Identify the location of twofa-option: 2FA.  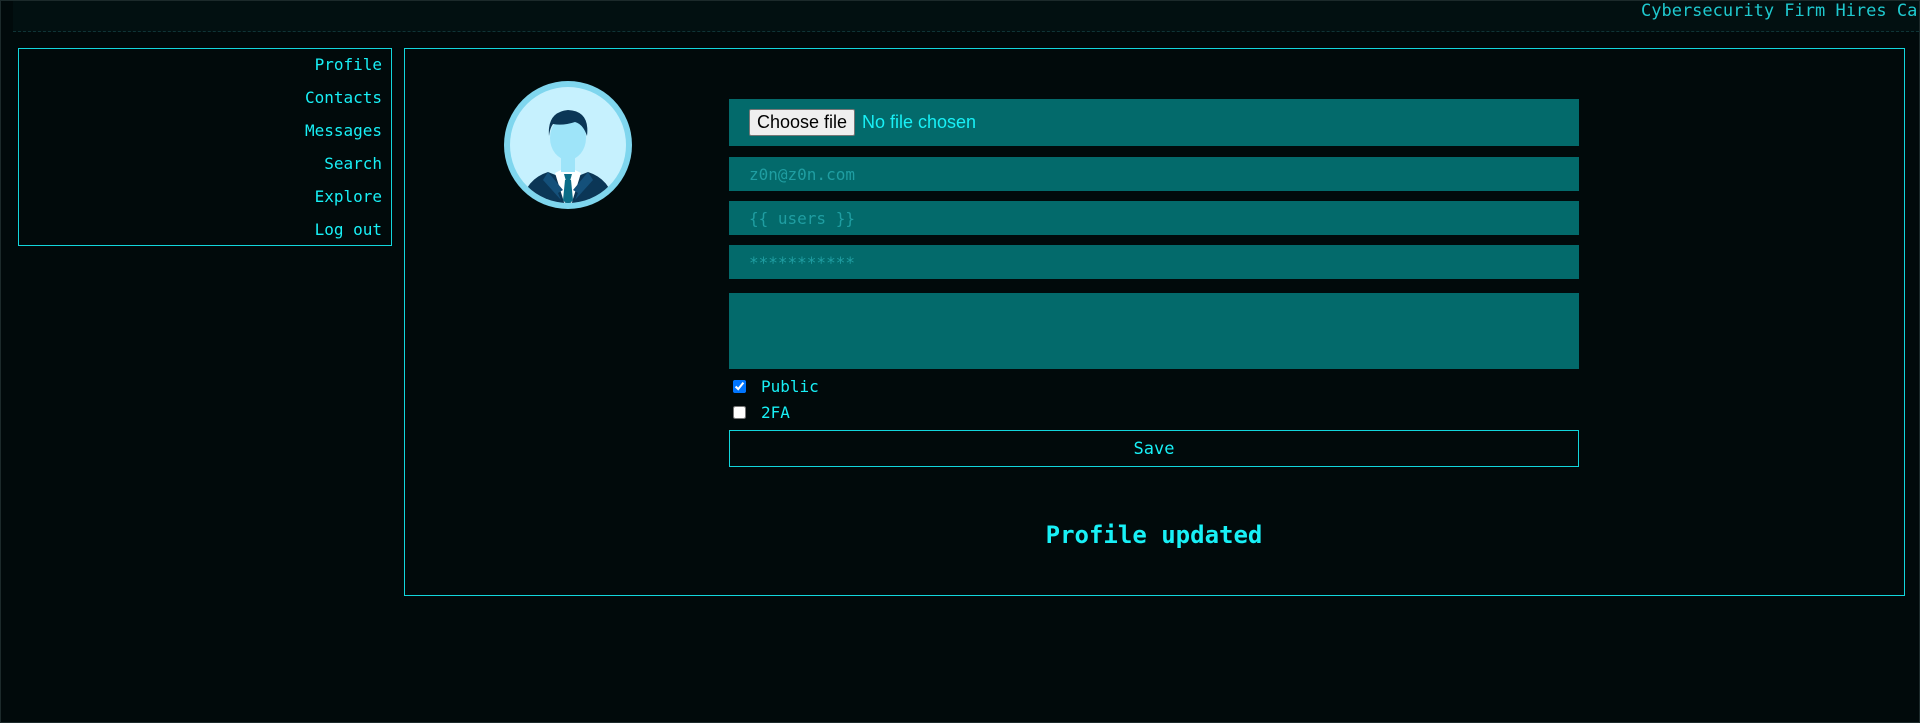
(761, 412).